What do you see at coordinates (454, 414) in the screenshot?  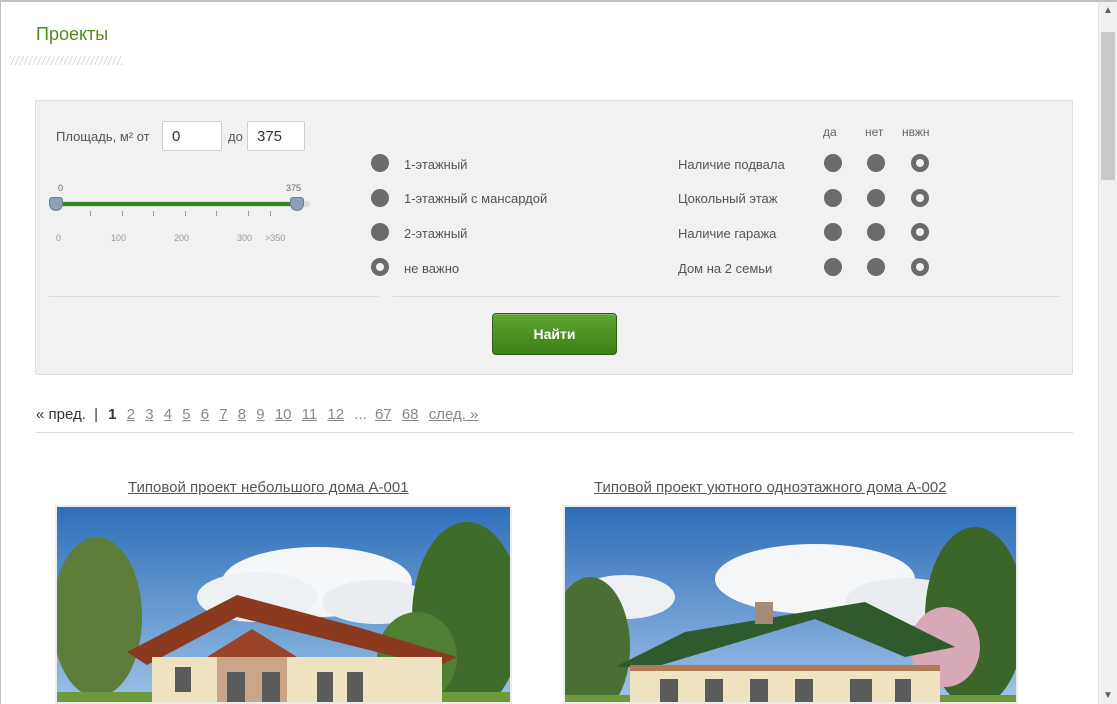 I see `pagination-next: след. »` at bounding box center [454, 414].